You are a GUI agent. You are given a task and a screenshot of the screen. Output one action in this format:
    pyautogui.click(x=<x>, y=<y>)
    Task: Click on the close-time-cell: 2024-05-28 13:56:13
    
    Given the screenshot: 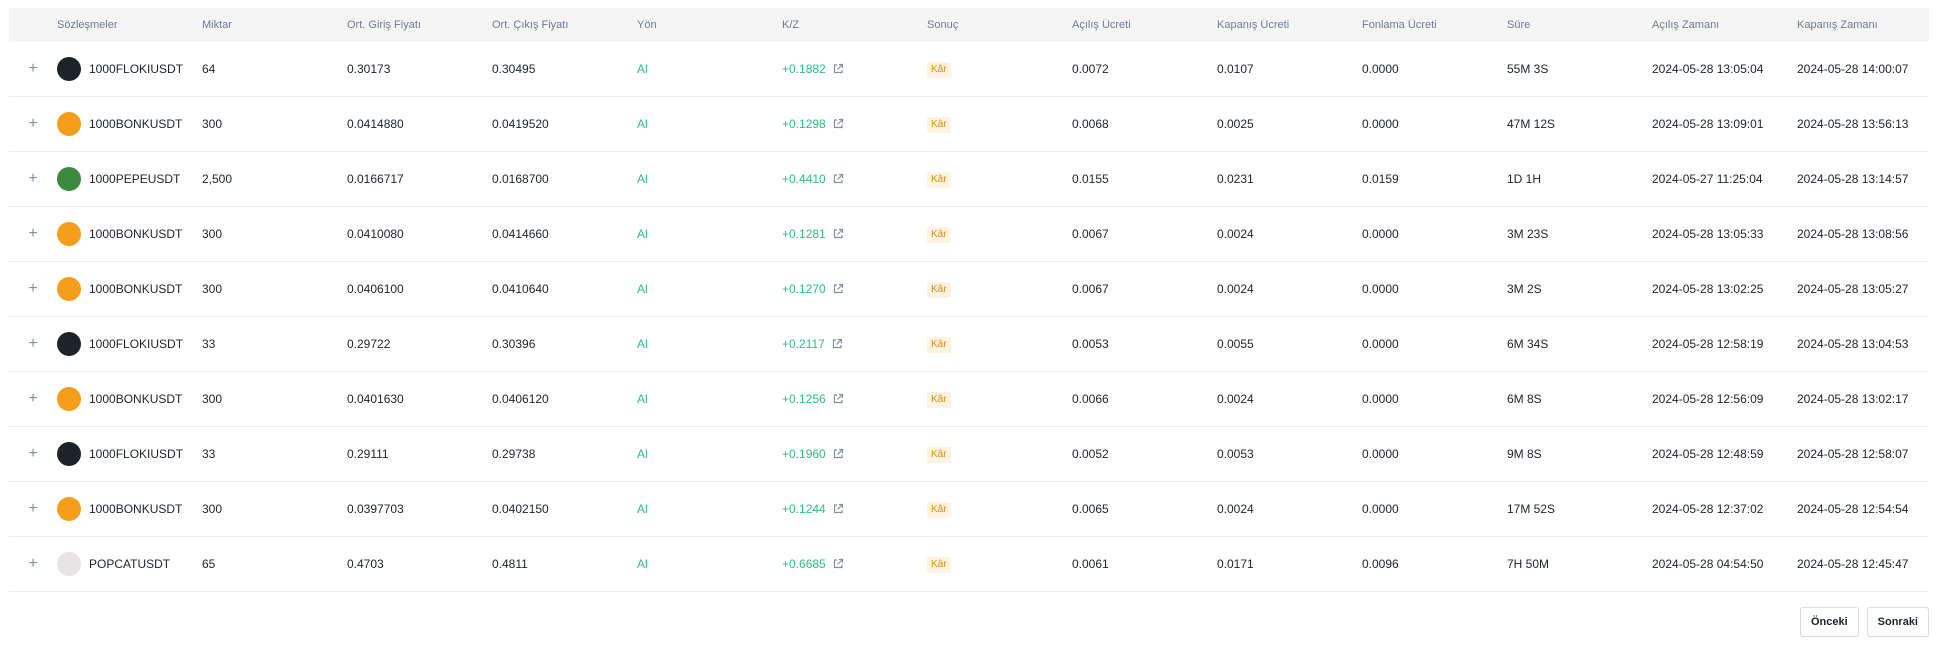 What is the action you would take?
    pyautogui.click(x=1853, y=124)
    